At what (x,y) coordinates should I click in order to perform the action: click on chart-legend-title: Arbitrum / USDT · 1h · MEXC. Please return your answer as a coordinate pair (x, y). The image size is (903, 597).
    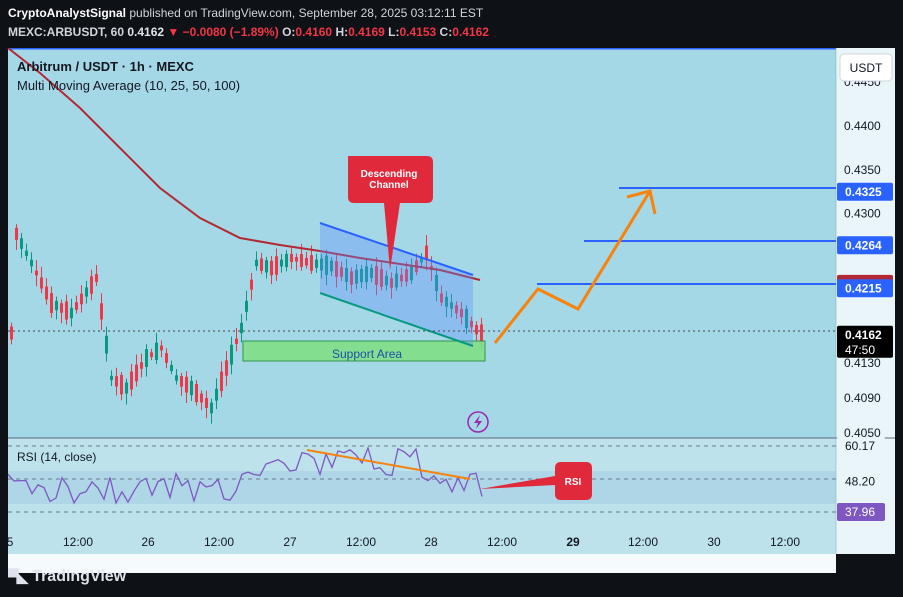
    Looking at the image, I should click on (106, 66).